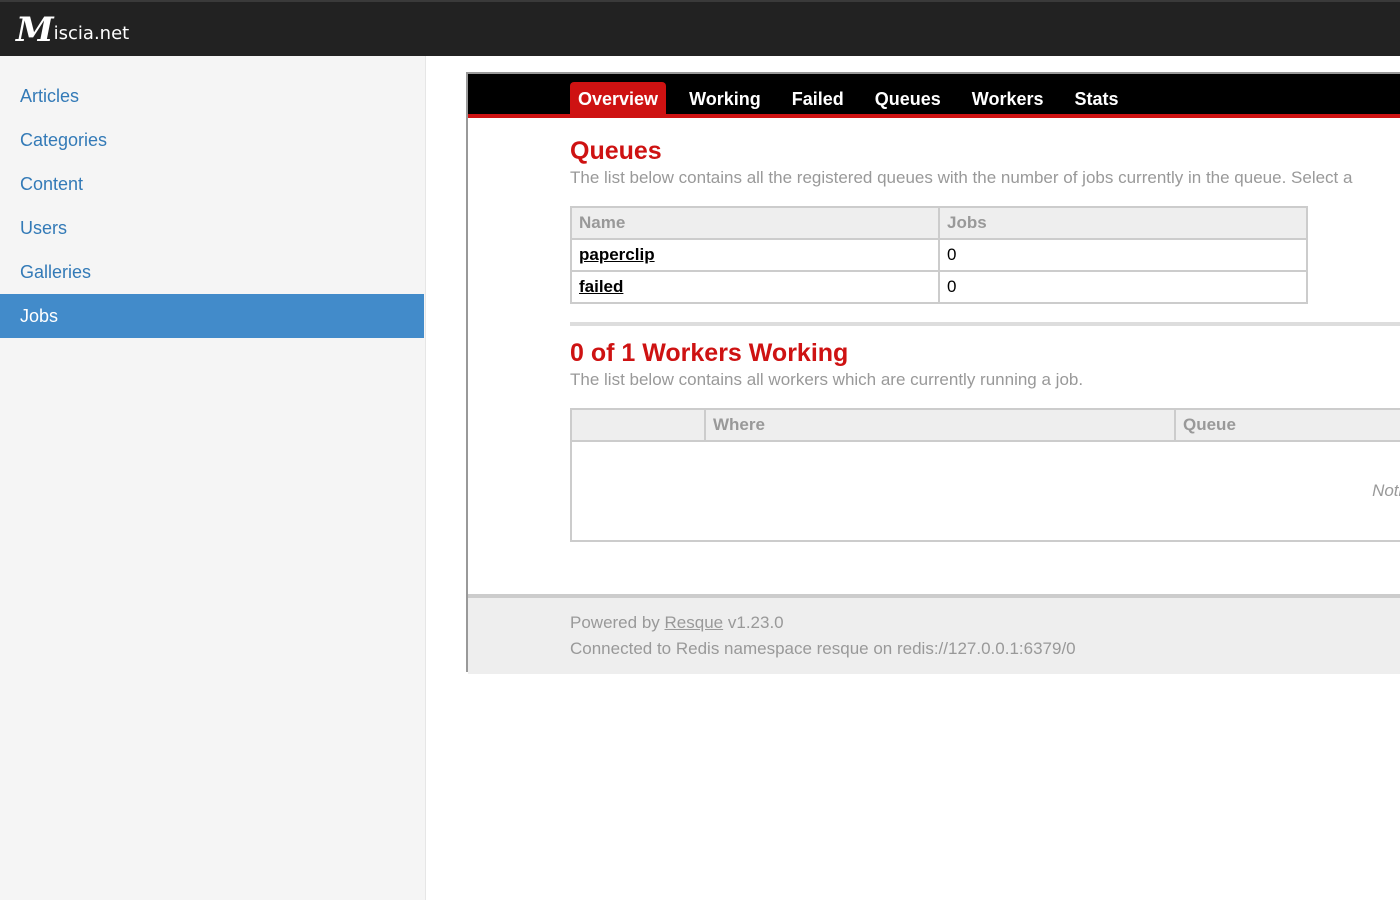 This screenshot has height=900, width=1400. Describe the element at coordinates (755, 255) in the screenshot. I see `queue-name-cell: paperclip` at that location.